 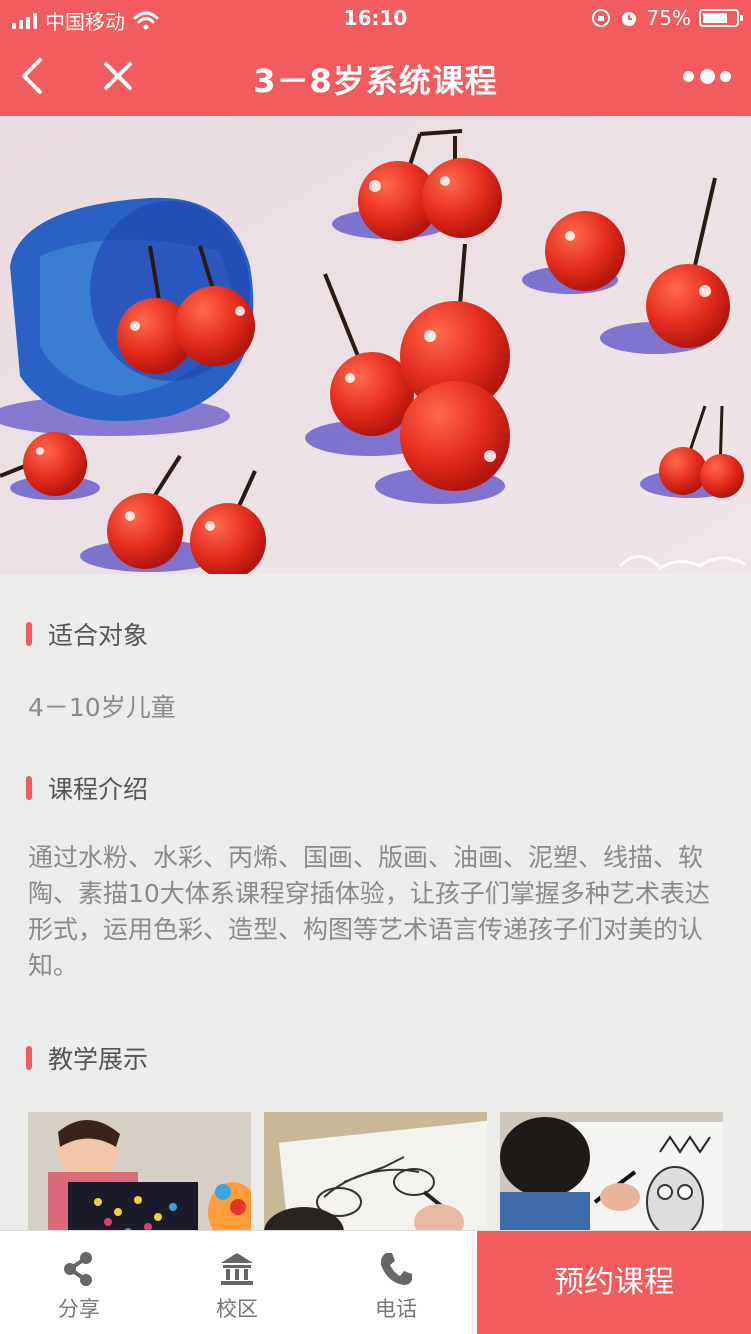 I want to click on campus-button: 校区, so click(x=237, y=1282).